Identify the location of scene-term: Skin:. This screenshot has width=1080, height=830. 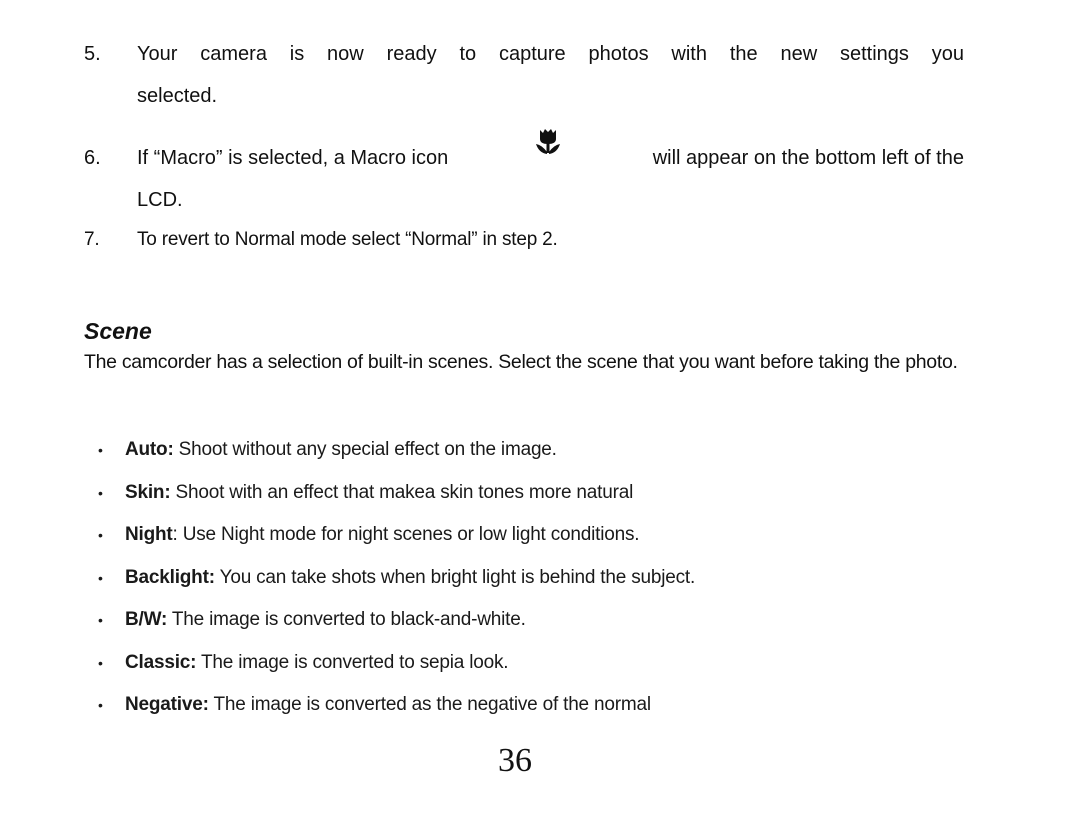
(148, 492).